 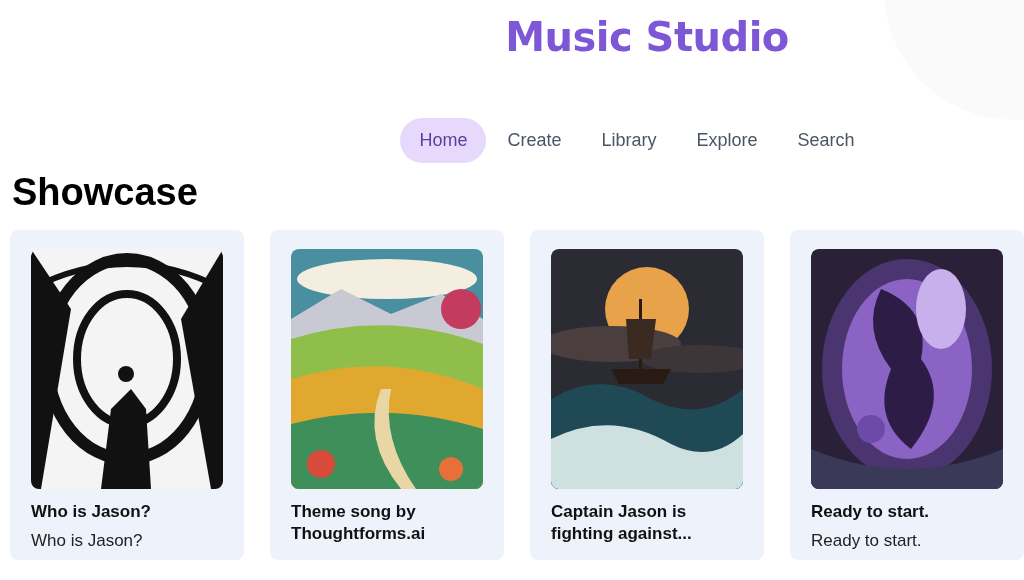 I want to click on song-card: Ready to start. Ready to start., so click(x=907, y=395).